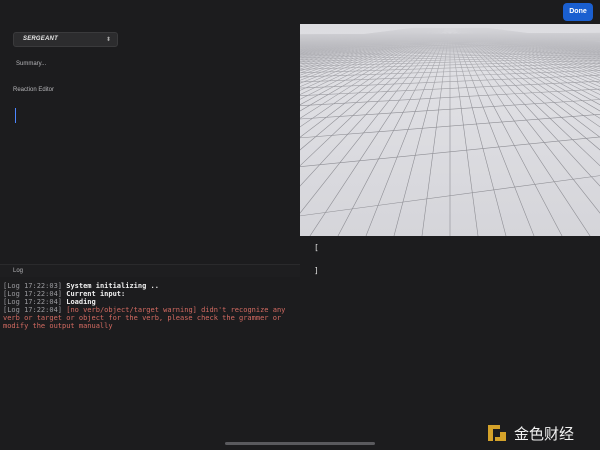  Describe the element at coordinates (112, 286) in the screenshot. I see `log-message: System initializing ..` at that location.